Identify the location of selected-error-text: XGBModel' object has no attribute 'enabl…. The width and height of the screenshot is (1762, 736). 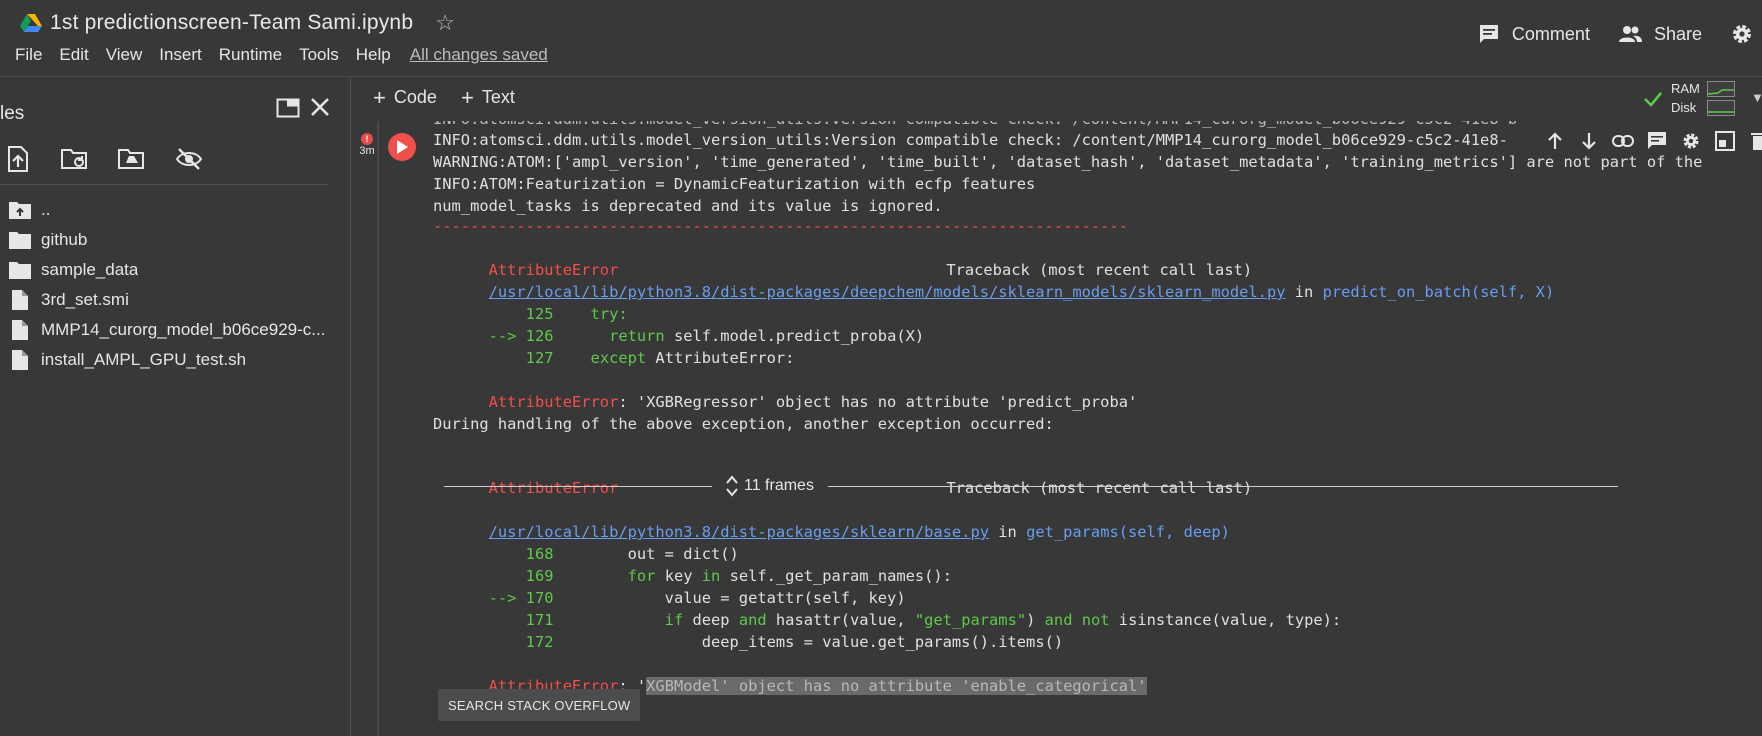
(896, 686).